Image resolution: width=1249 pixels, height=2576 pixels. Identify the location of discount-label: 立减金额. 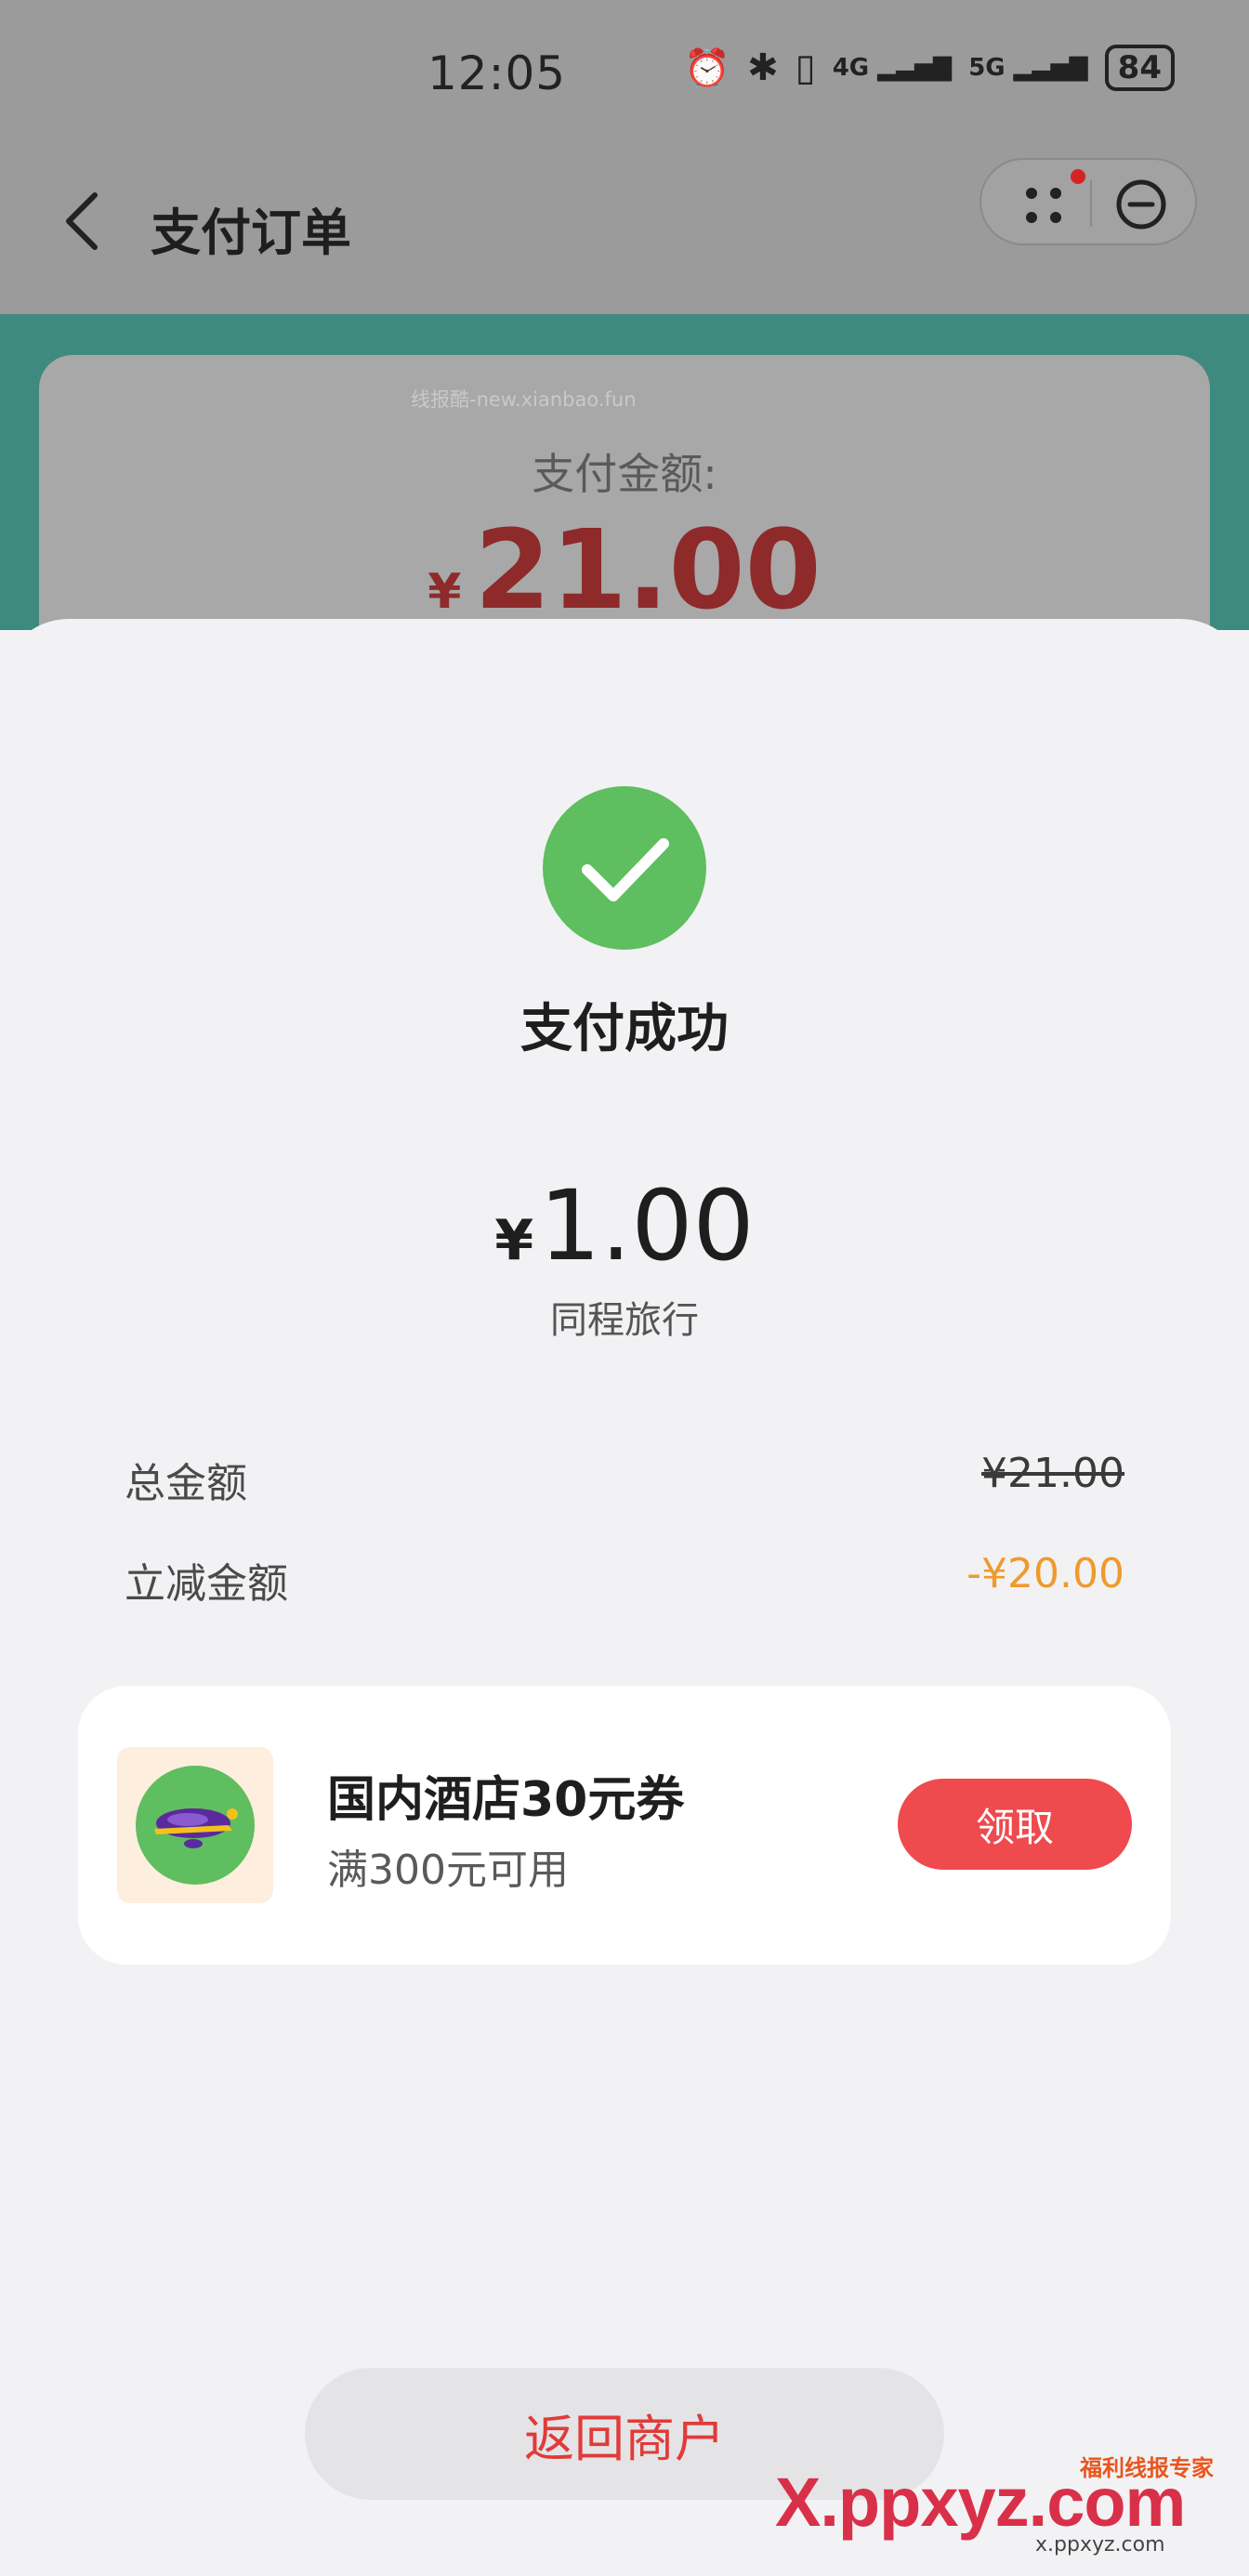
(206, 1584).